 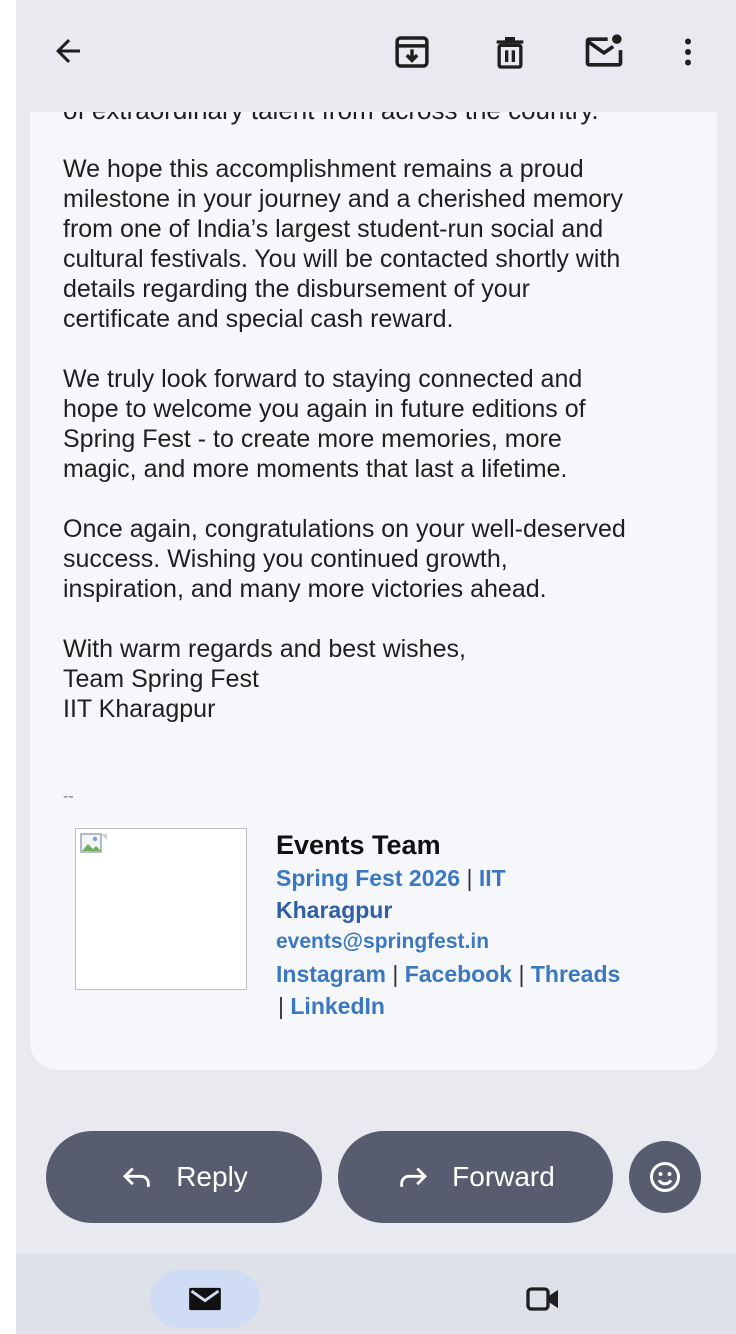 I want to click on mark-unread-icon, so click(x=604, y=50).